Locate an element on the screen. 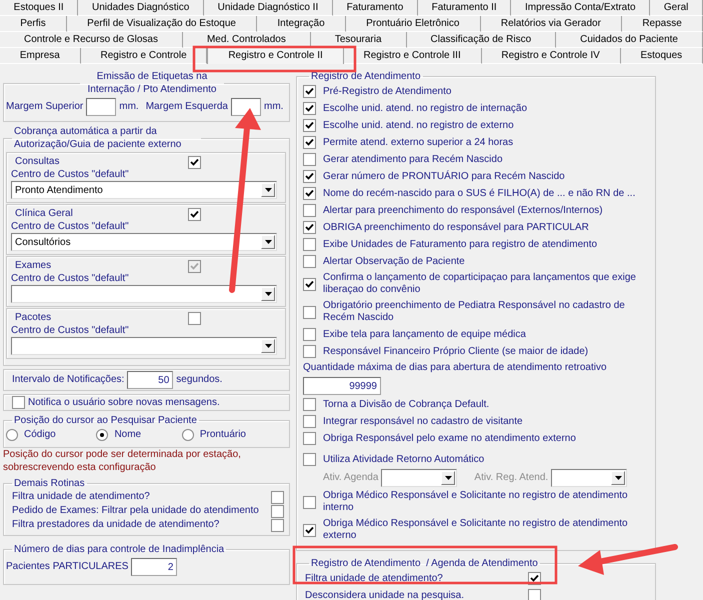 This screenshot has width=703, height=600. tab: Registro e Controle is located at coordinates (144, 56).